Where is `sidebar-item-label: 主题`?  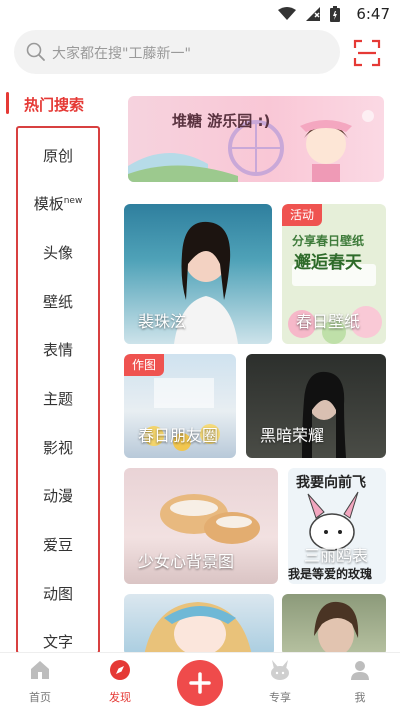
sidebar-item-label: 主题 is located at coordinates (57, 399).